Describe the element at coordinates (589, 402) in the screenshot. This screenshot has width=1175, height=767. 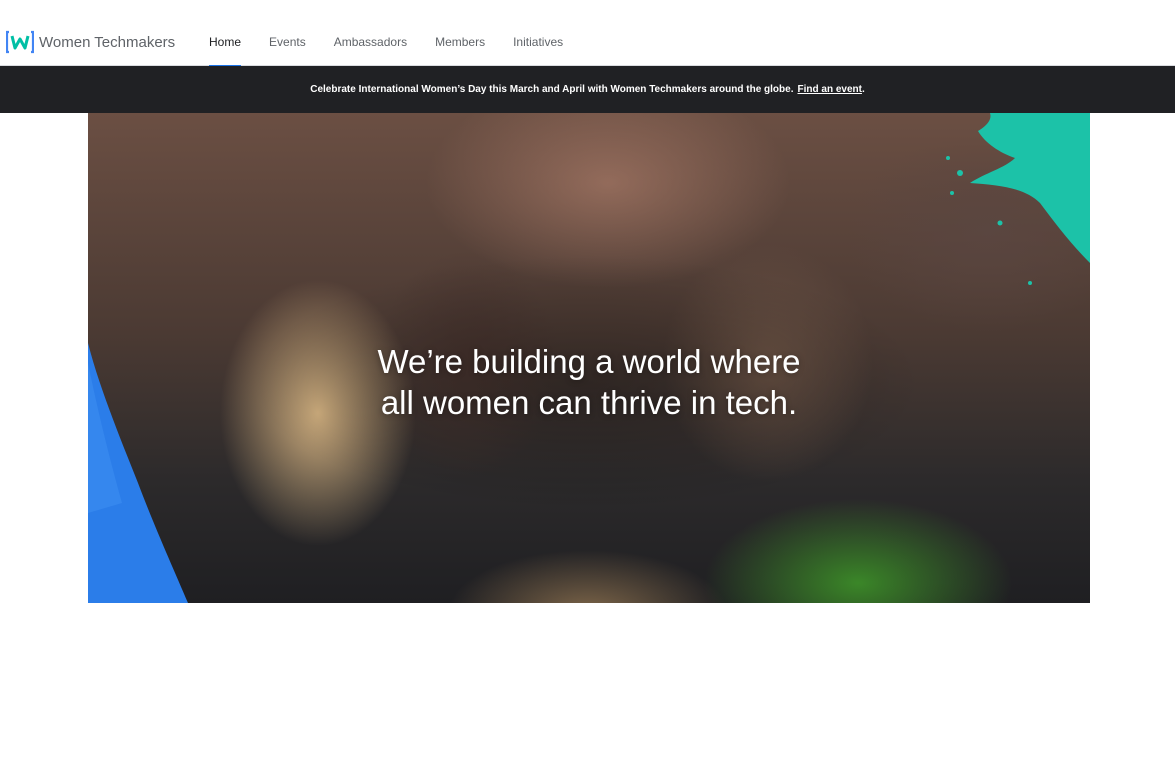
I see `hero-headline-line-2: all women can thrive in tech.` at that location.